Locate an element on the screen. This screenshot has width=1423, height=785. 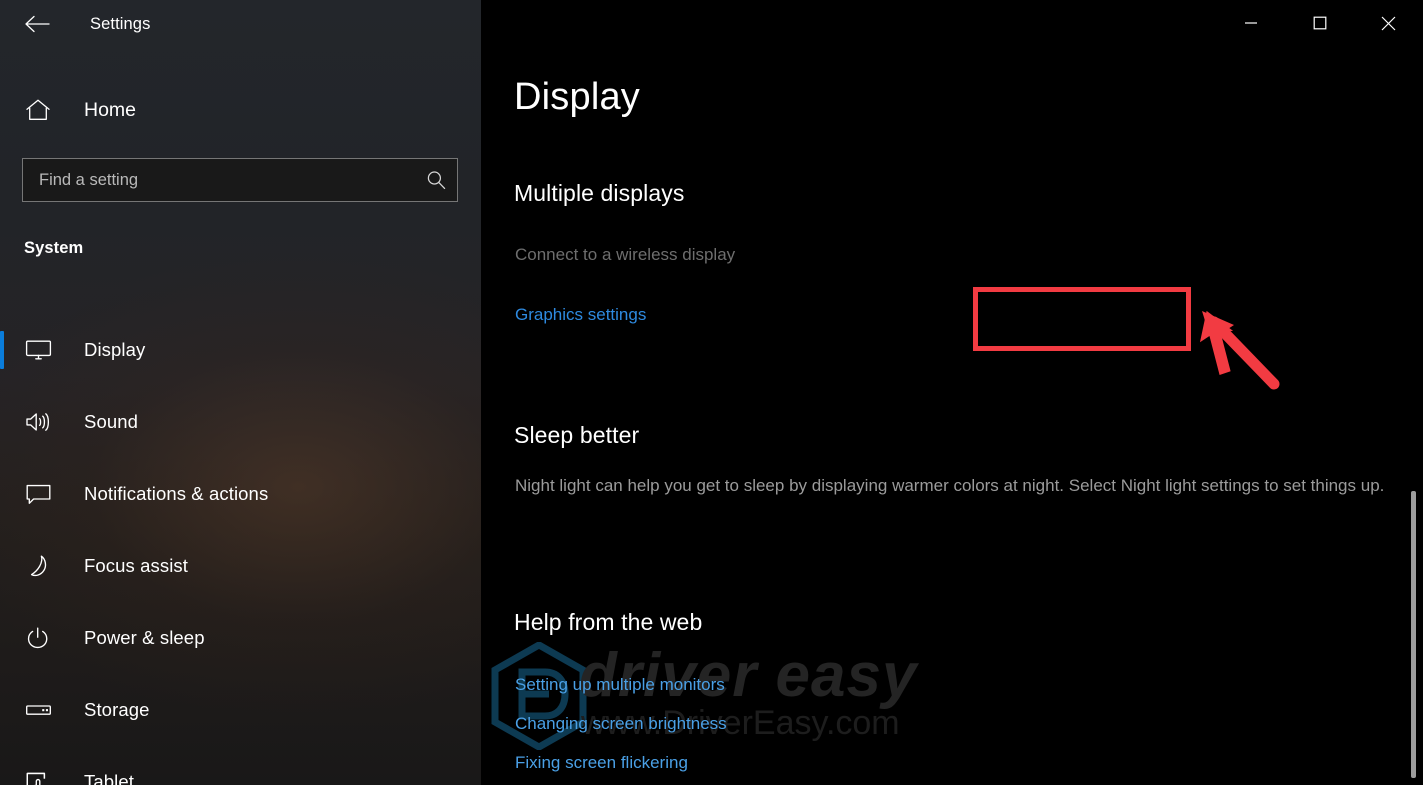
sidebar-item-focus-assist: Focus assist is located at coordinates (240, 566).